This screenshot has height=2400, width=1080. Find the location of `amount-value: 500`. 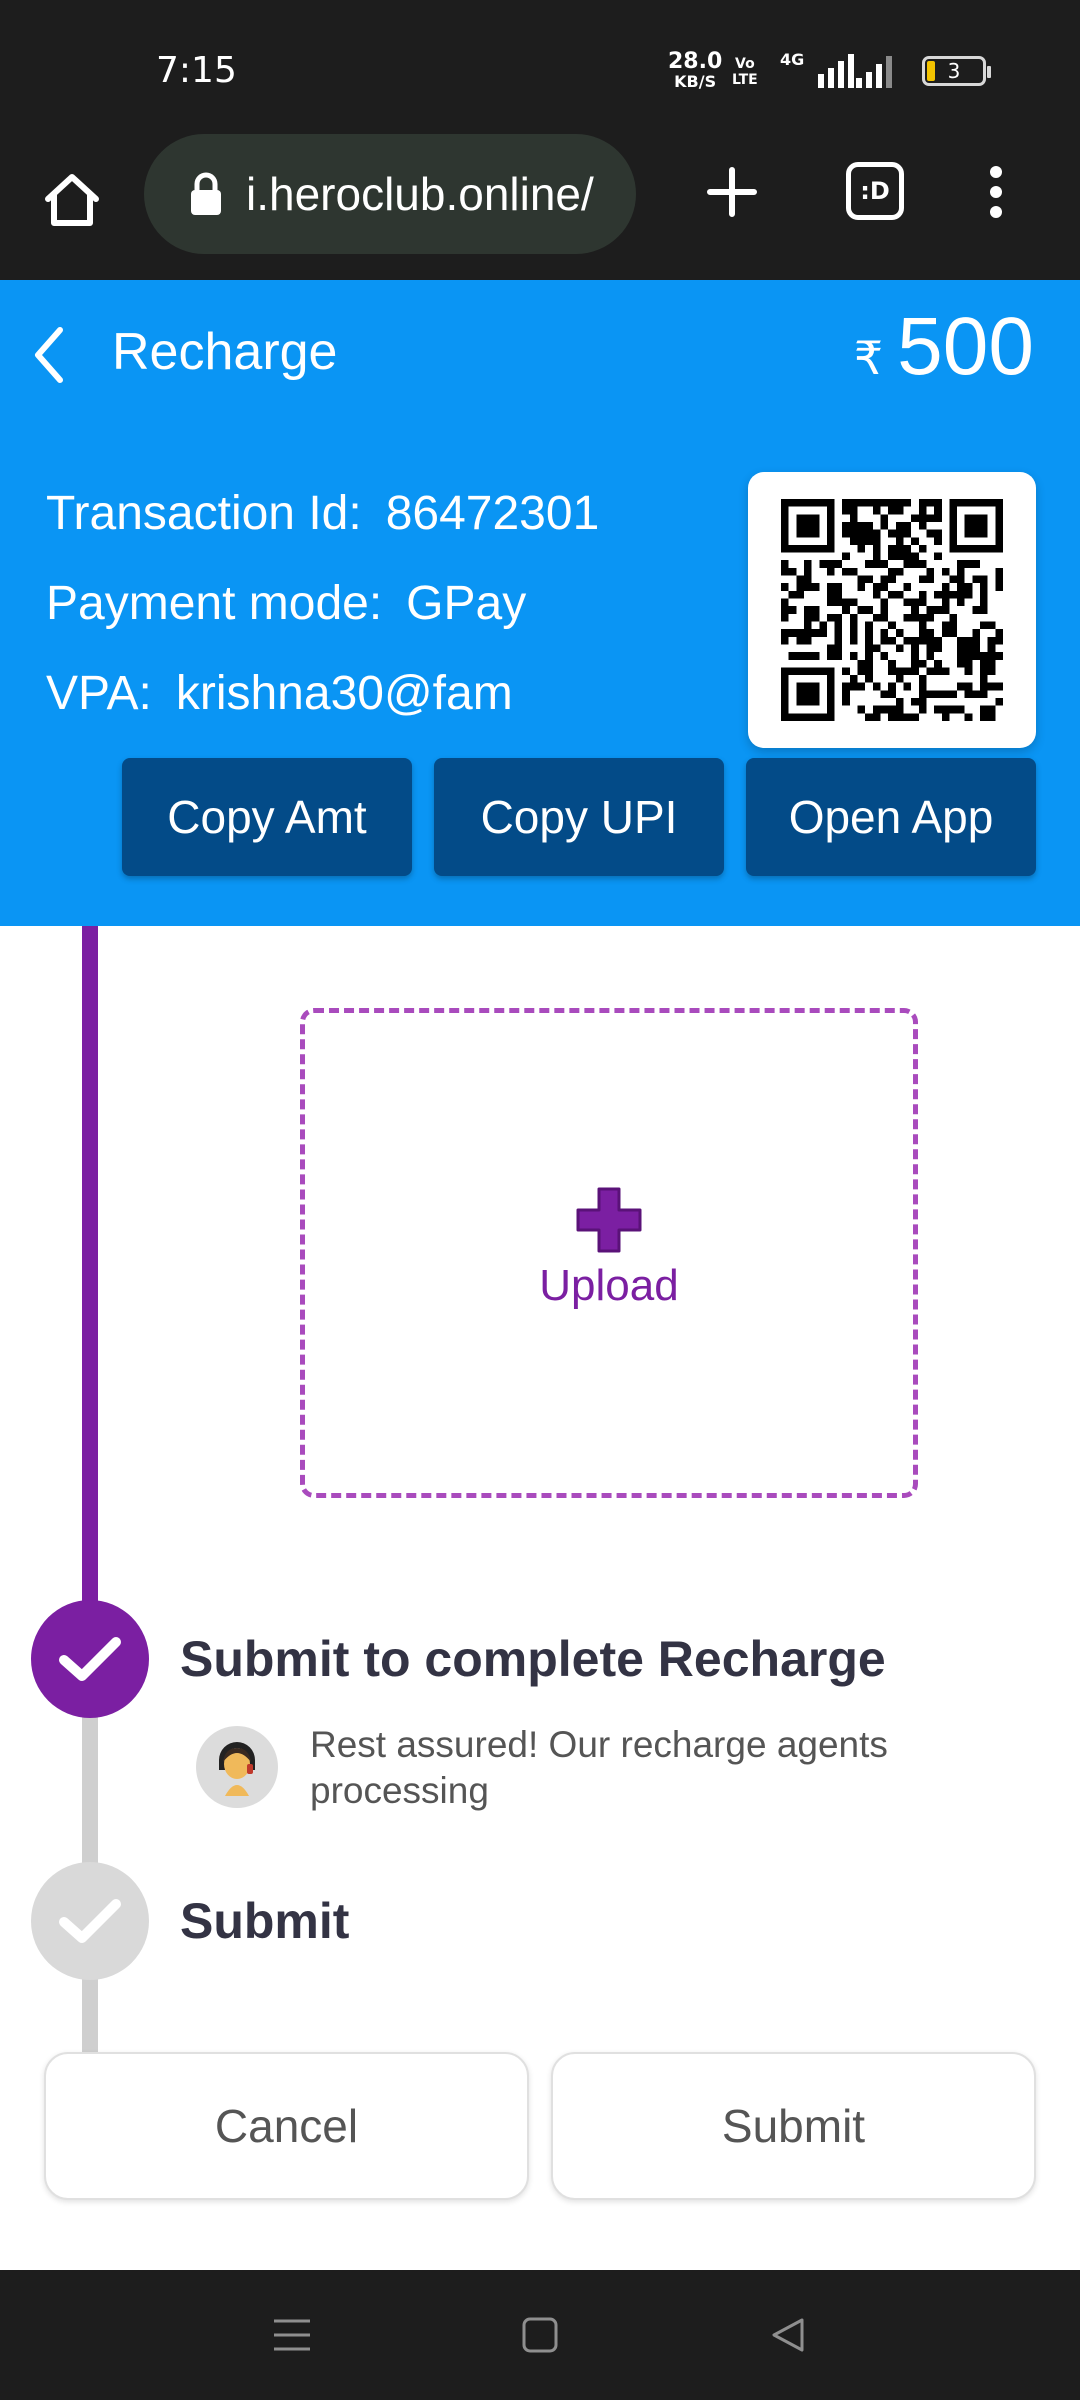

amount-value: 500 is located at coordinates (965, 346).